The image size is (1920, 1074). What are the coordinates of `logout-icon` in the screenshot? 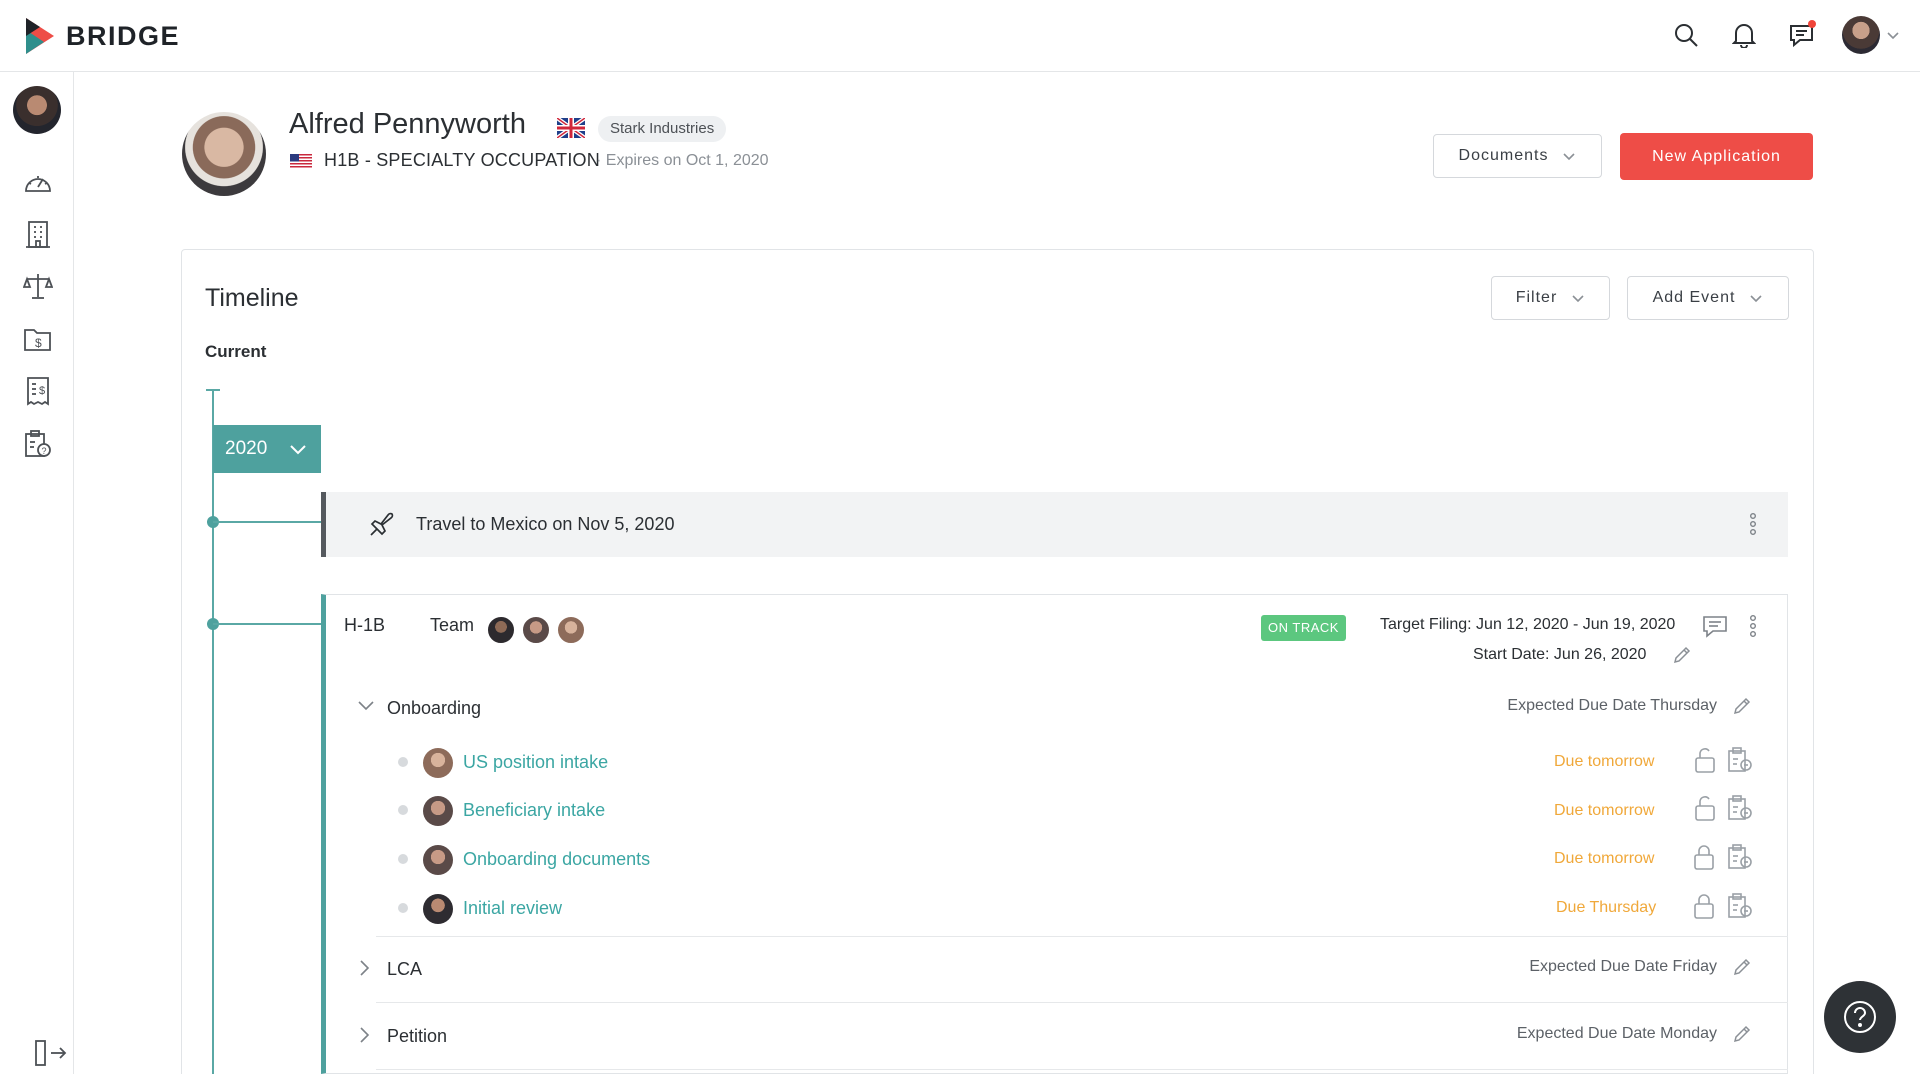 It's located at (51, 1053).